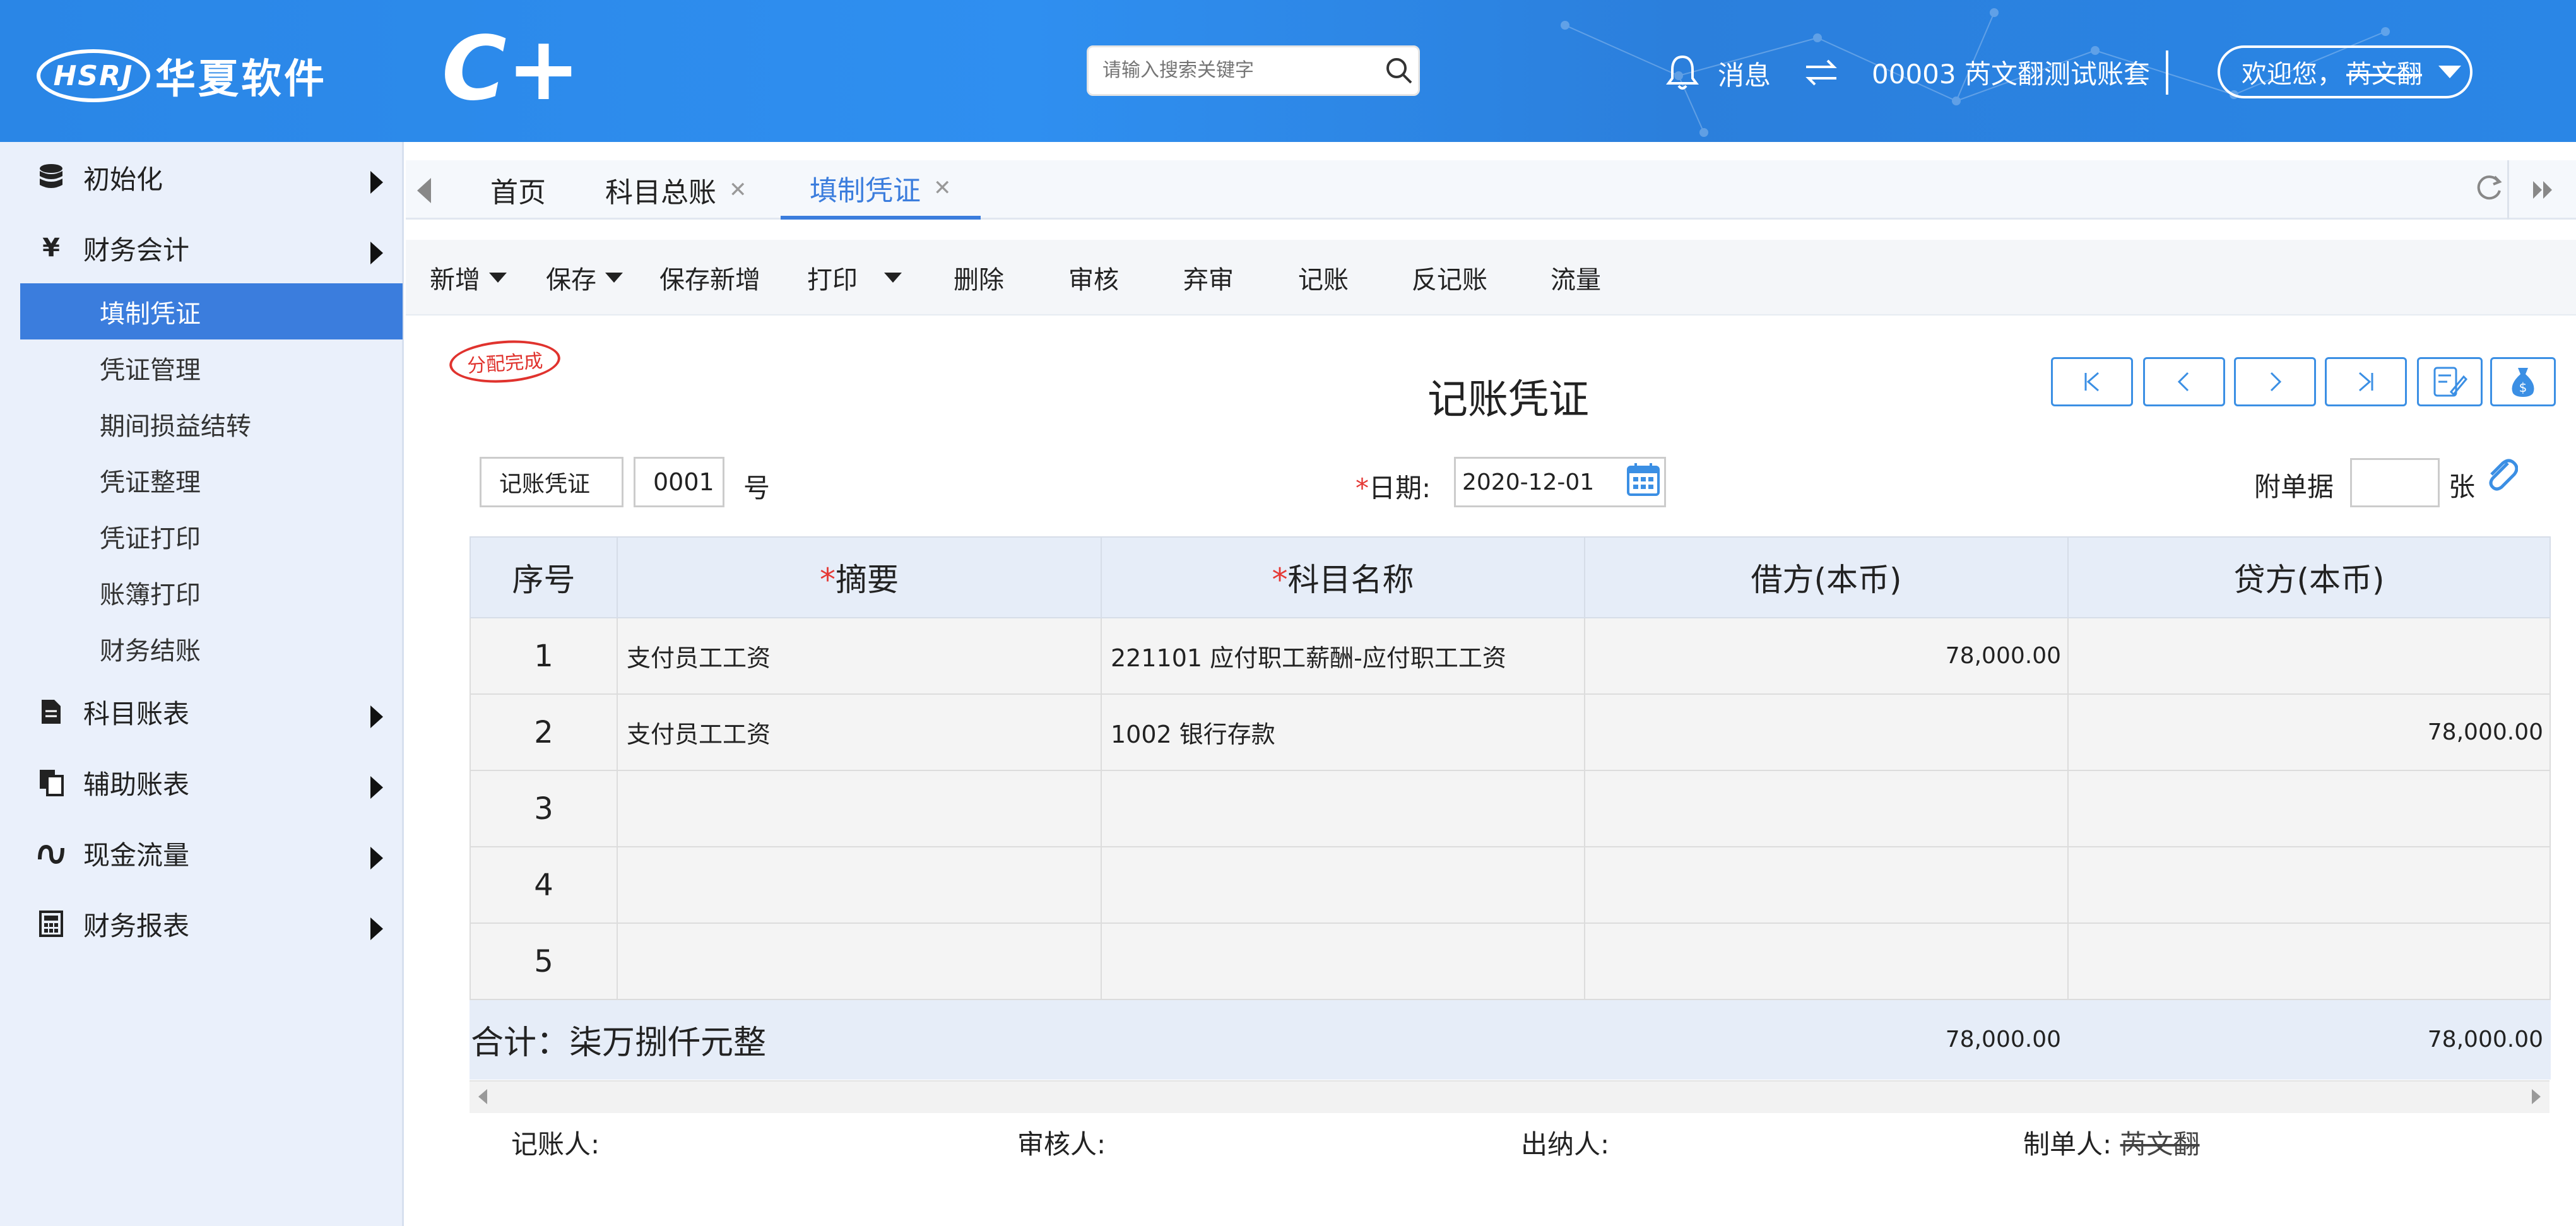  Describe the element at coordinates (1061, 1144) in the screenshot. I see `auditor-label: 审核人:` at that location.